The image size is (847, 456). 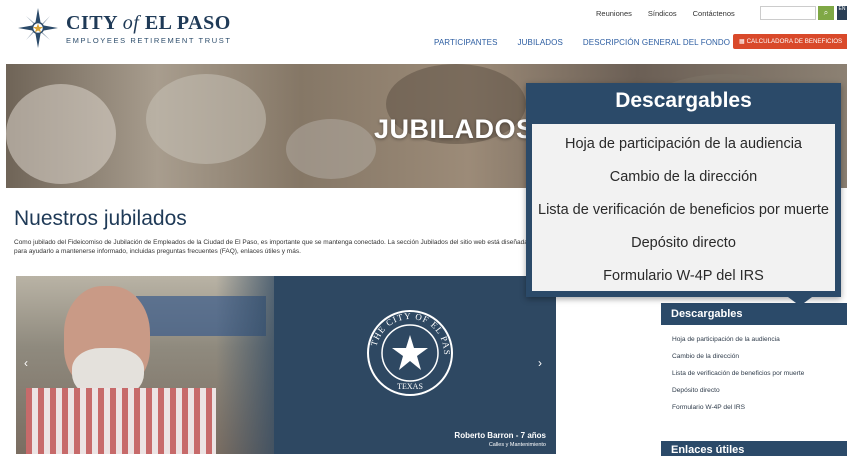 What do you see at coordinates (790, 41) in the screenshot?
I see `benefits-calculator-button: ▦ CALCULADORA DE BENEFICIOS` at bounding box center [790, 41].